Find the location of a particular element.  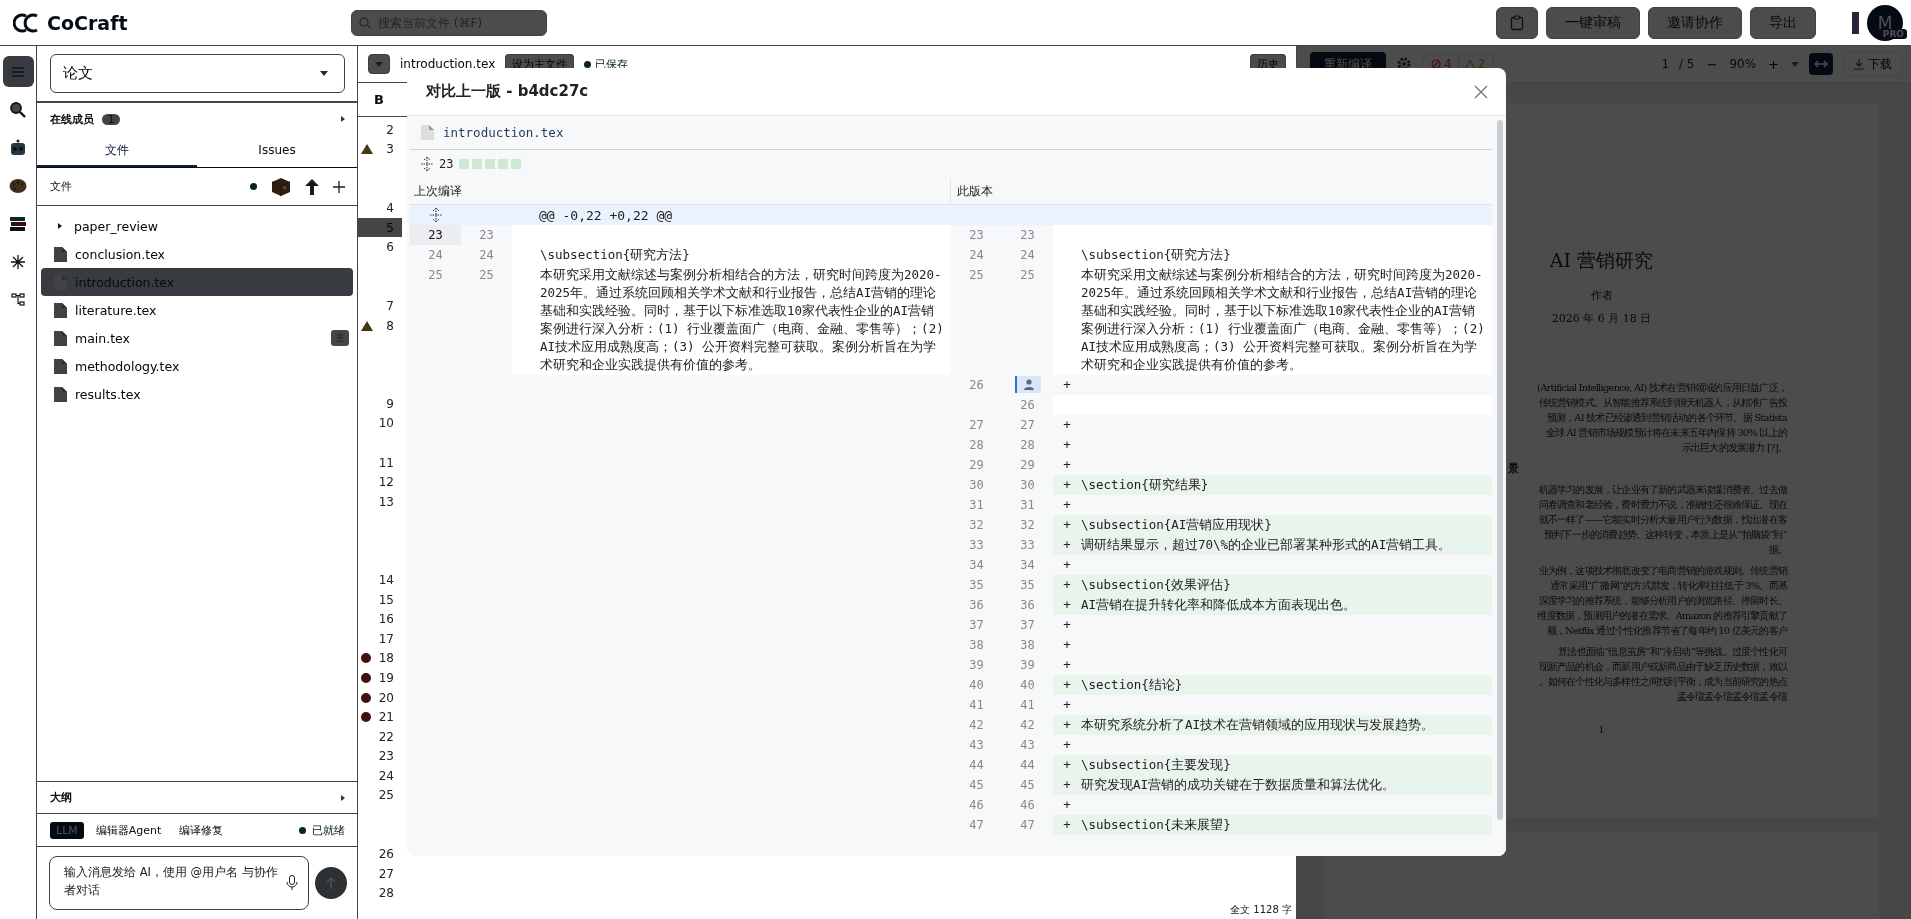

code-line: \subsection{主要发现} is located at coordinates (1156, 765).